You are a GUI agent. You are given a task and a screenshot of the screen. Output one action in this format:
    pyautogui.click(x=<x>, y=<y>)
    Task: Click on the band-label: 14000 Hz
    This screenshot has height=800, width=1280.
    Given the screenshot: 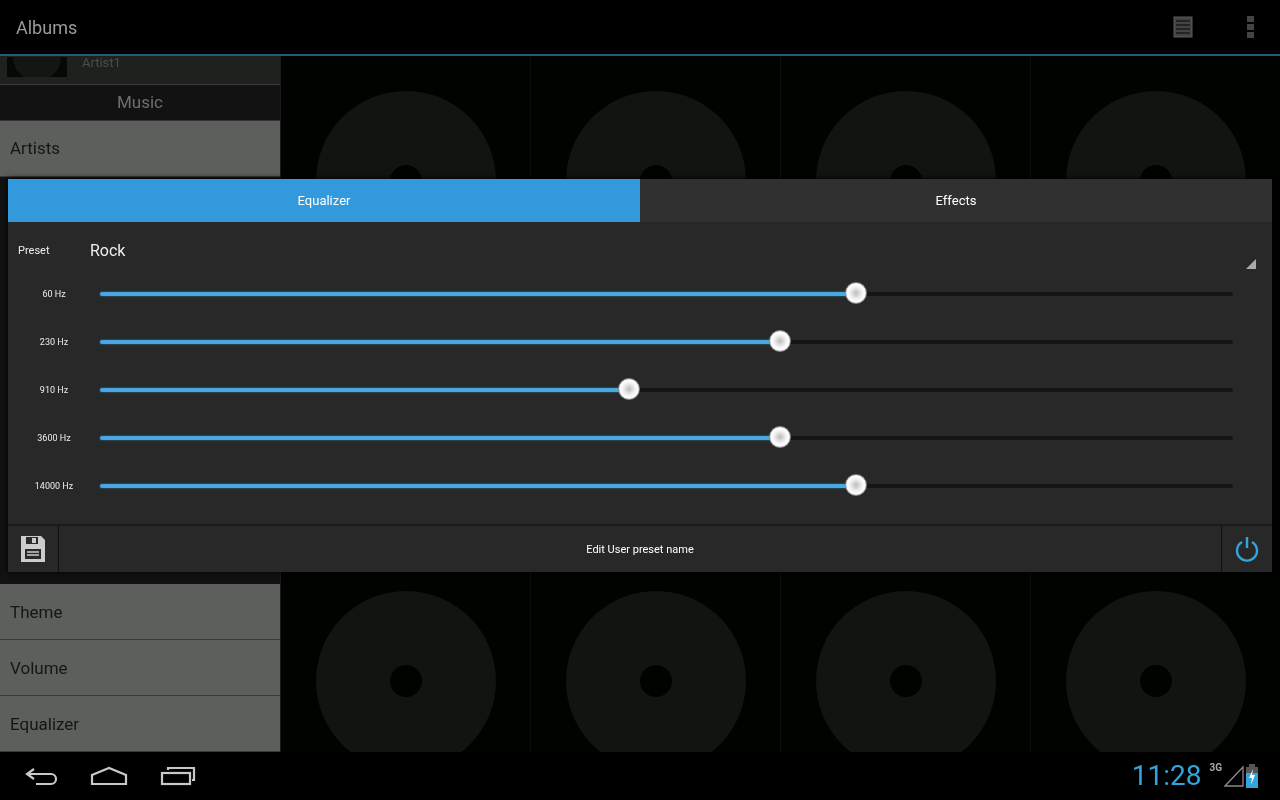 What is the action you would take?
    pyautogui.click(x=54, y=486)
    